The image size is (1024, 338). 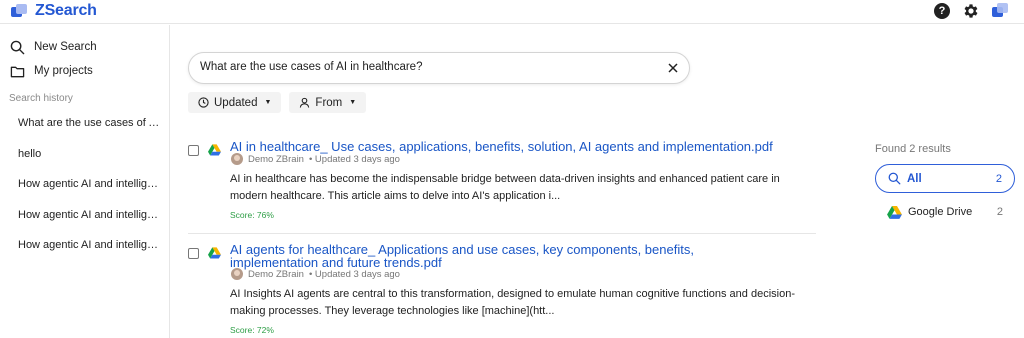 What do you see at coordinates (17, 71) in the screenshot?
I see `folder-icon` at bounding box center [17, 71].